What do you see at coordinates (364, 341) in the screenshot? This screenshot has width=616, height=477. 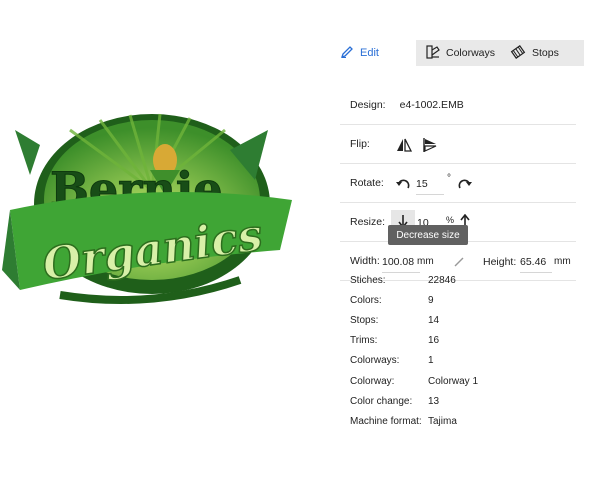 I see `stat-key: Trims:` at bounding box center [364, 341].